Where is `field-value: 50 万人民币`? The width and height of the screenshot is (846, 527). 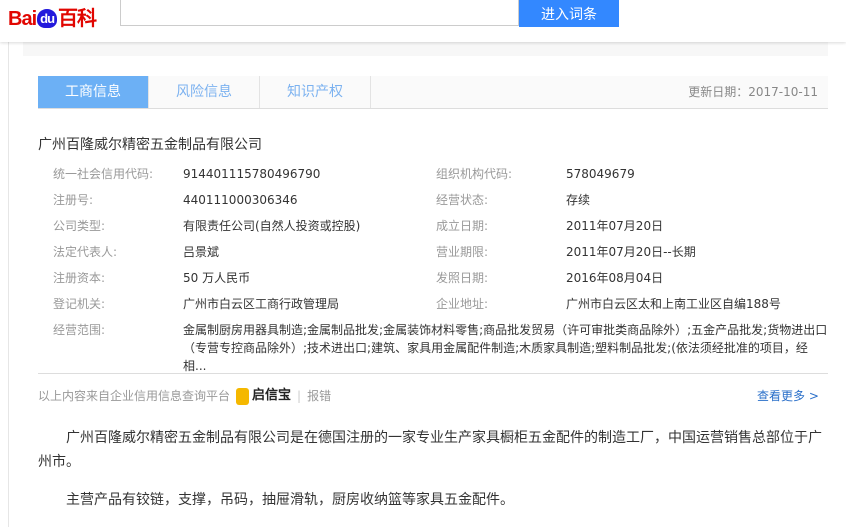
field-value: 50 万人民币 is located at coordinates (217, 278).